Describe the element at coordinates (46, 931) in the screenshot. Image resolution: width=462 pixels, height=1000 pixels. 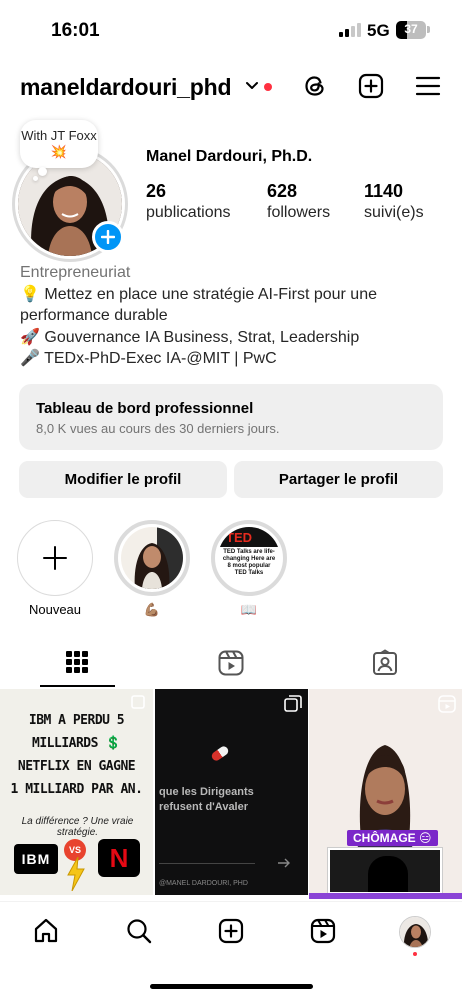
I see `home-icon` at that location.